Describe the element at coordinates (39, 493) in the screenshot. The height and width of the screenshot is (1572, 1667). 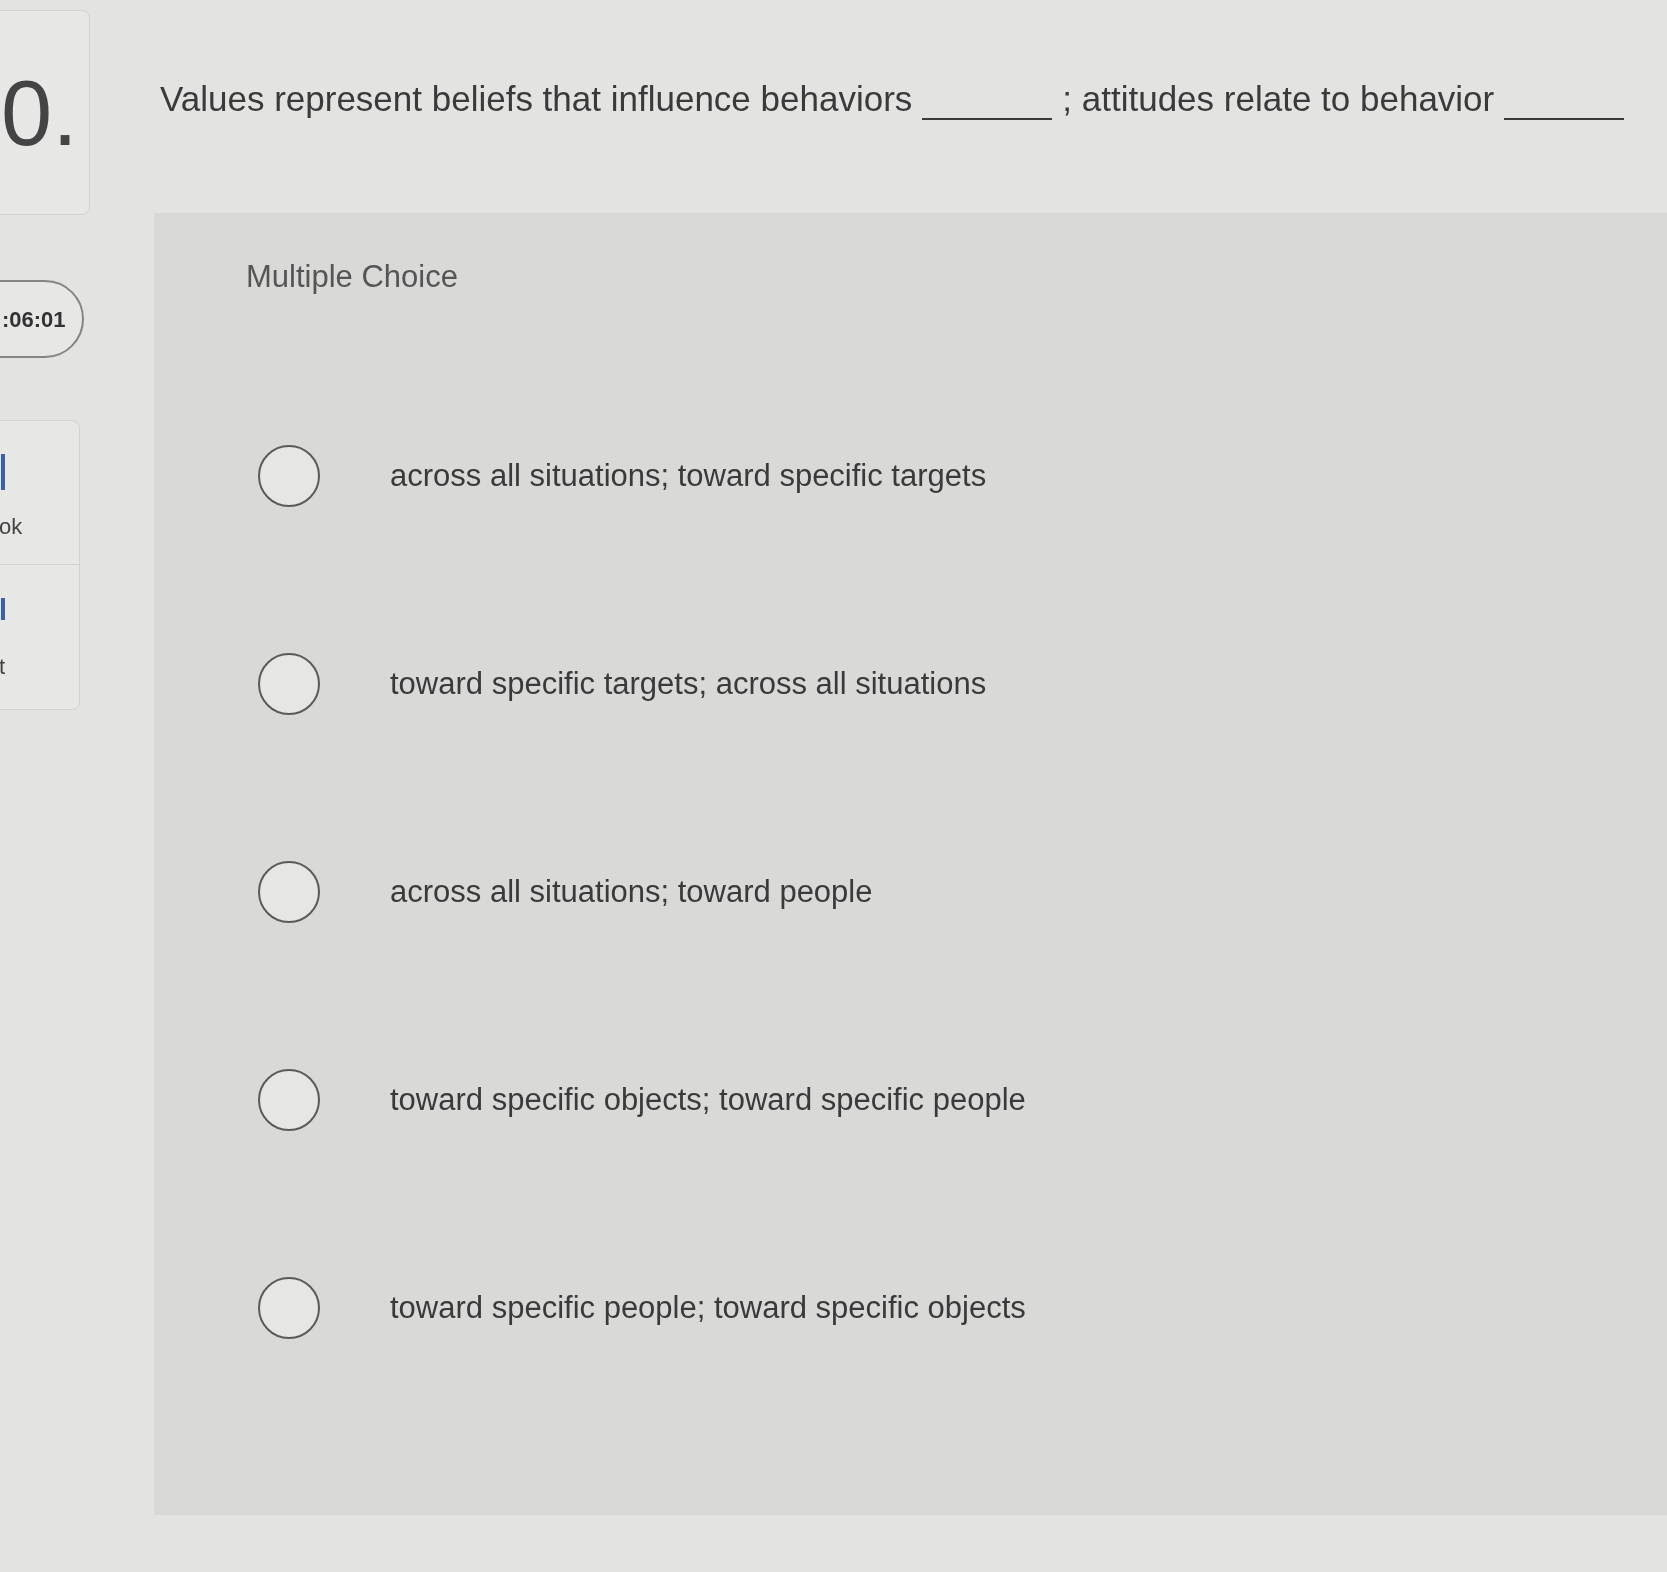
I see `tool-button: ok` at that location.